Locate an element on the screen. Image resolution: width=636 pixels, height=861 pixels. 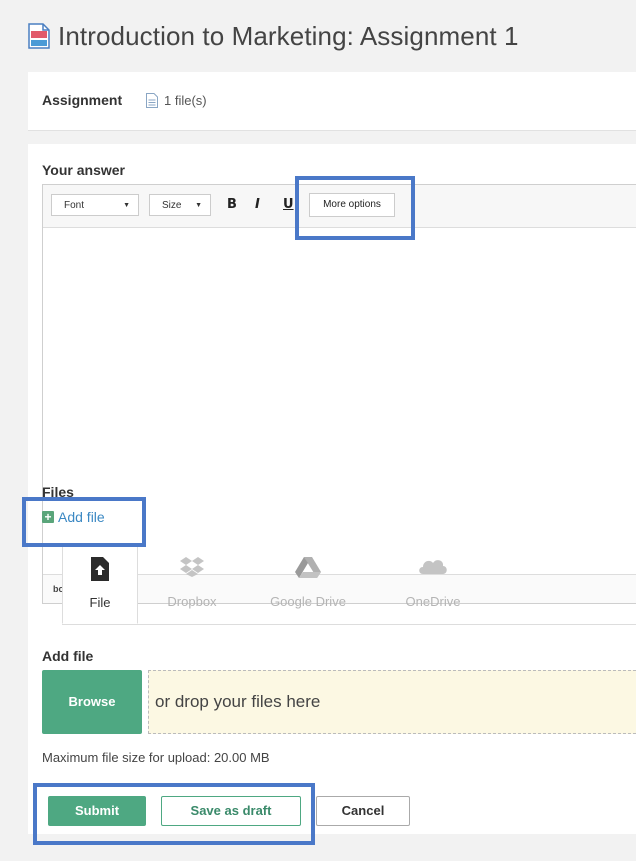
dropbox-icon is located at coordinates (192, 567).